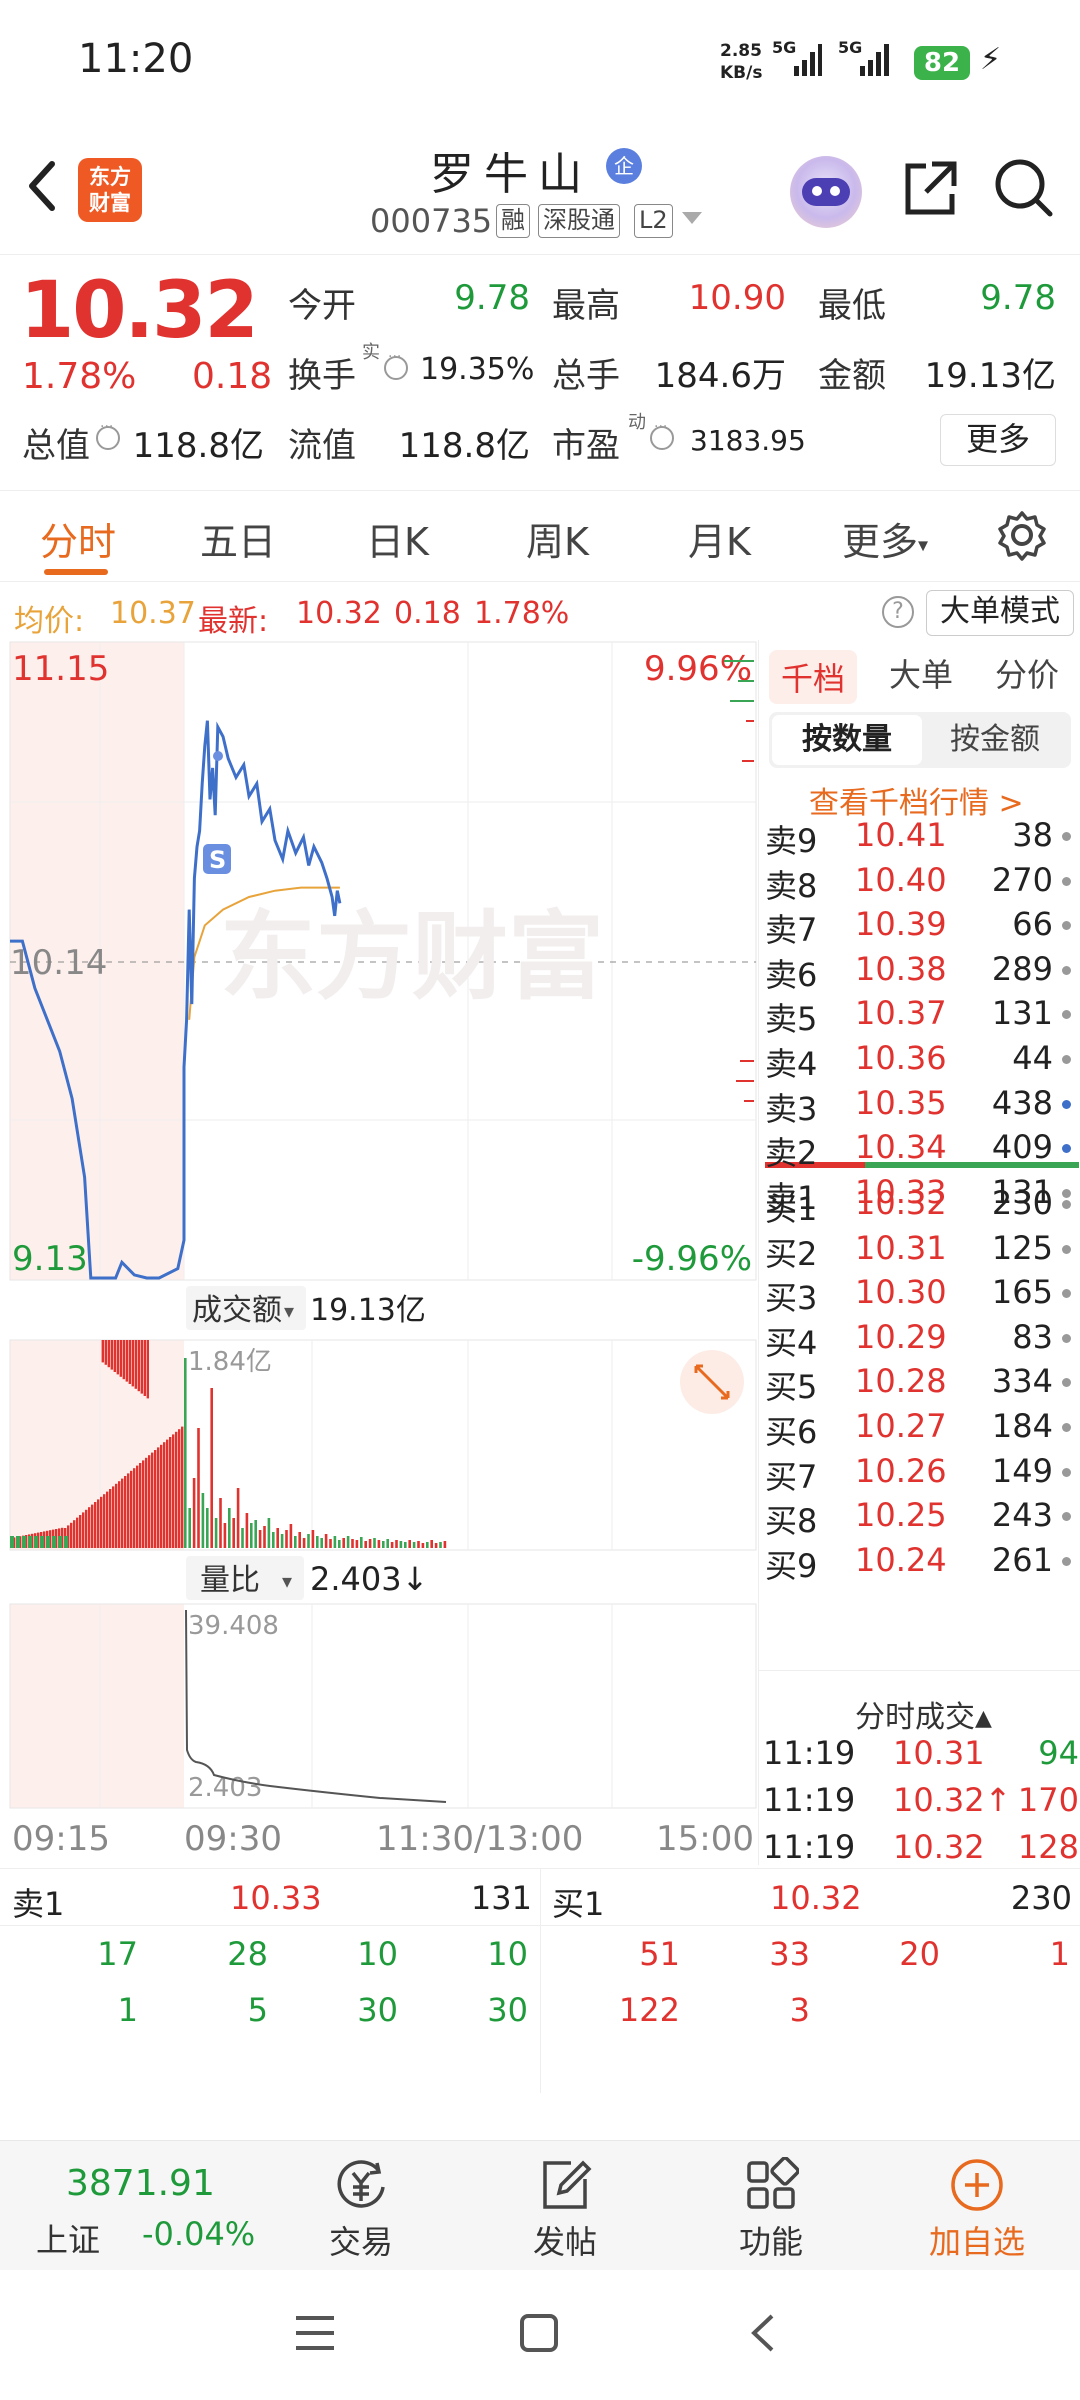 The image size is (1080, 2400). I want to click on tab-depth: 千档, so click(813, 677).